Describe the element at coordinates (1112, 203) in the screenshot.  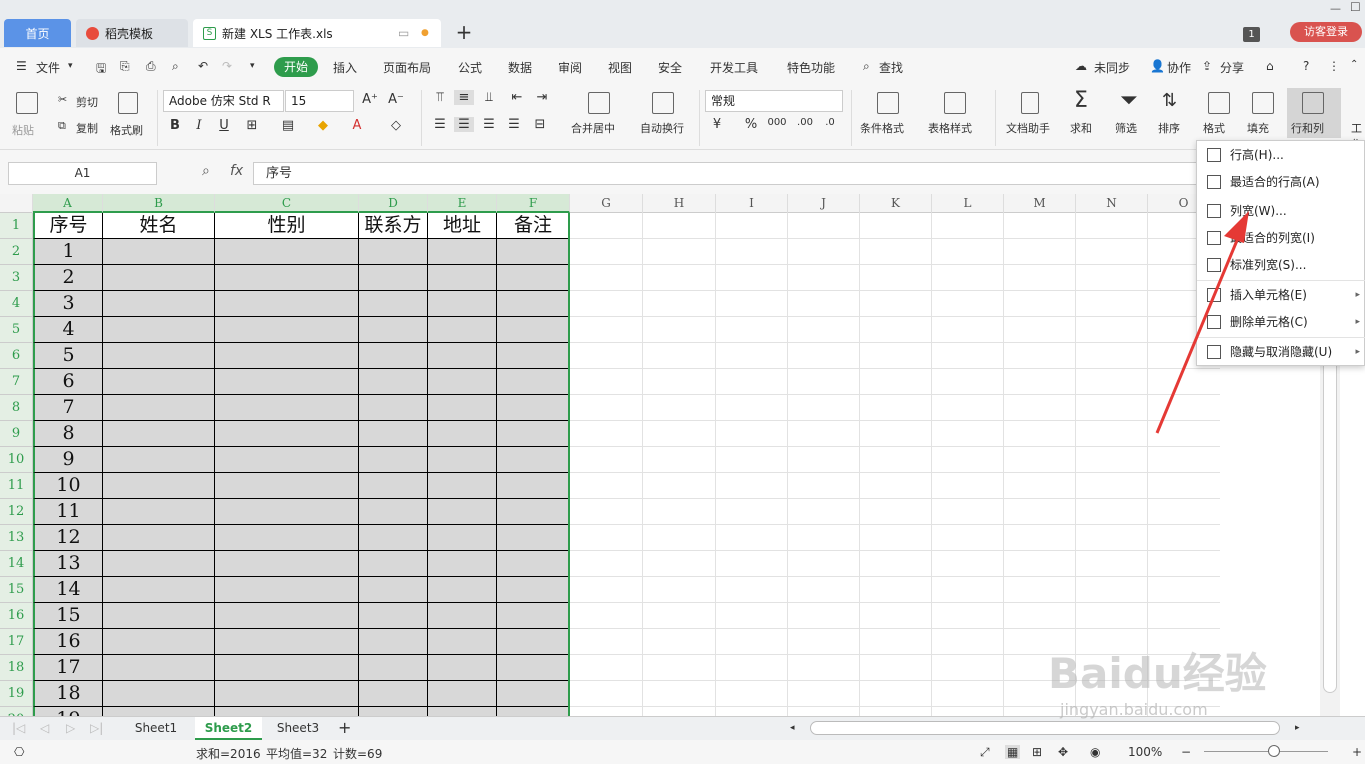
I see `column-header: N` at that location.